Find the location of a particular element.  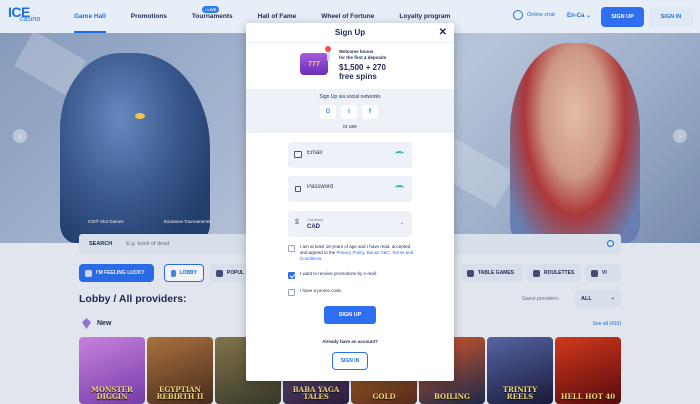

age-consent-checkbox is located at coordinates (291, 248).